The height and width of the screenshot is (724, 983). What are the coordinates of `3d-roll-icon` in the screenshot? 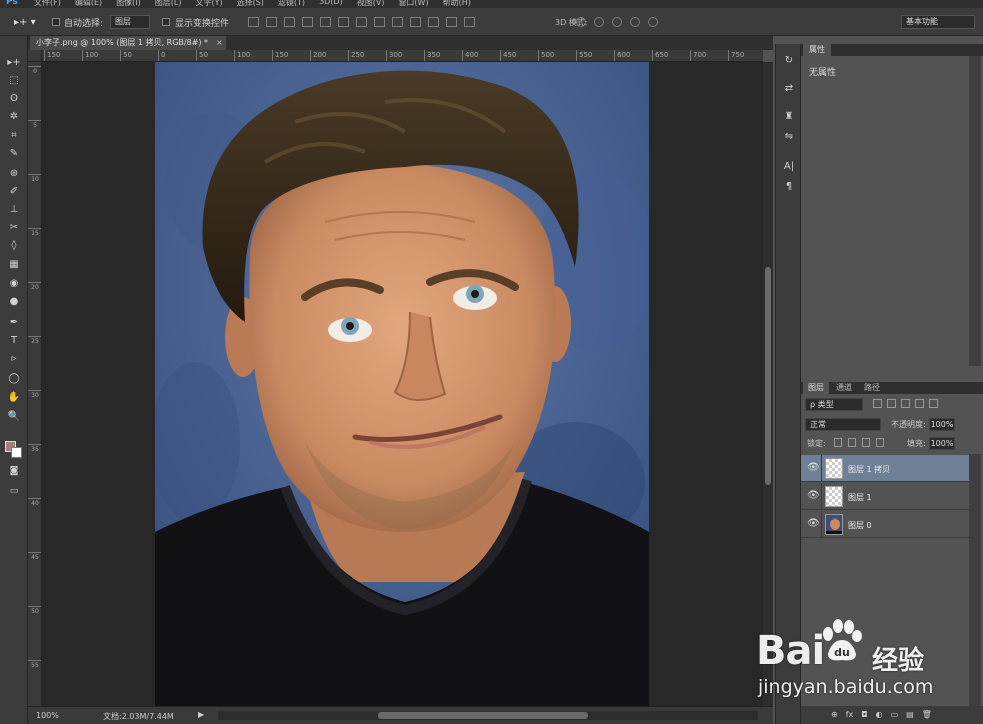 It's located at (599, 22).